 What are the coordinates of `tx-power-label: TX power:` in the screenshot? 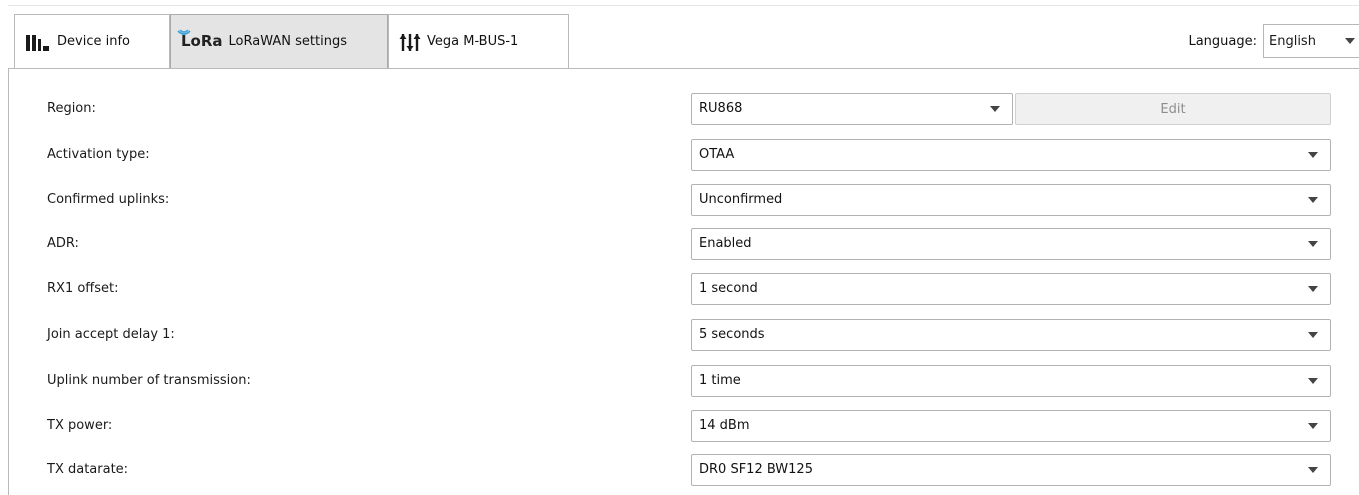 It's located at (80, 425).